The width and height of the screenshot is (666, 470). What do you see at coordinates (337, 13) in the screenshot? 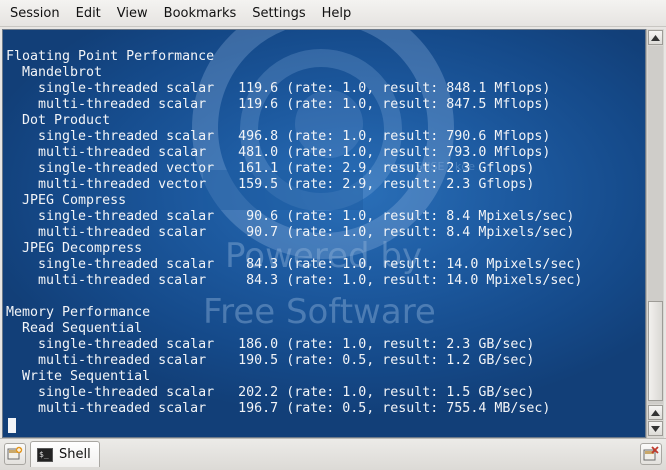
I see `menu-help: Help` at bounding box center [337, 13].